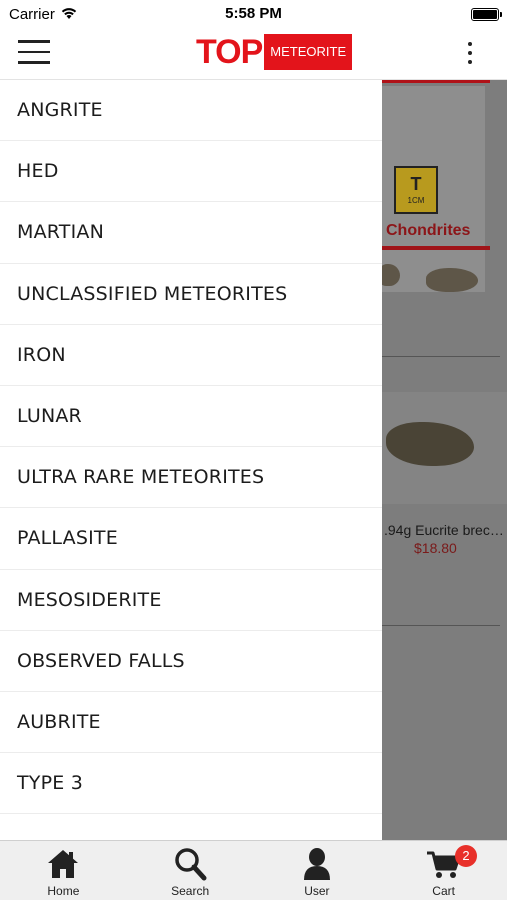 The width and height of the screenshot is (507, 900). I want to click on drawer-item-label: OBSERVED FALLS, so click(101, 660).